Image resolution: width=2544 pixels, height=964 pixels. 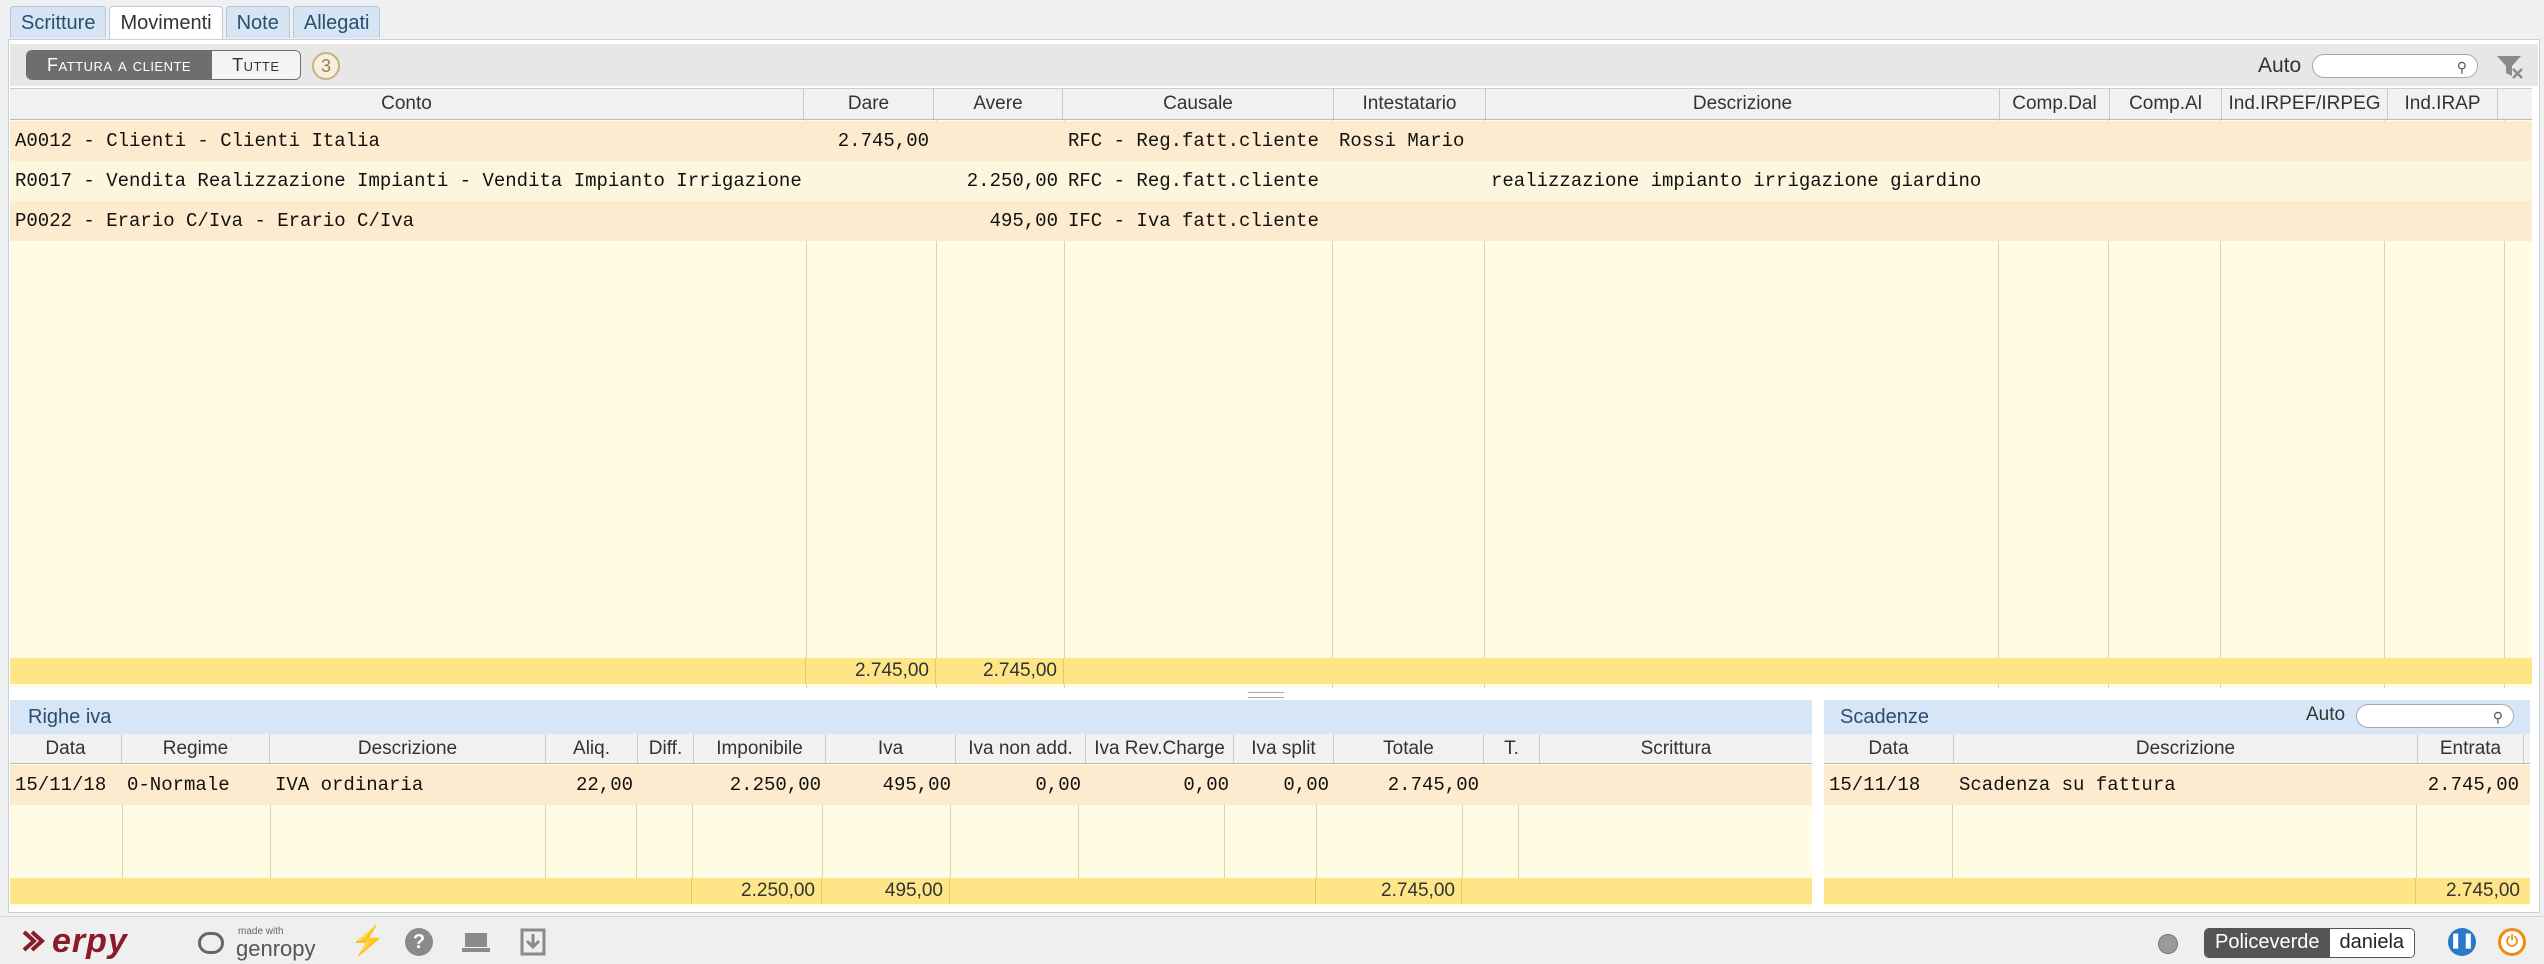 I want to click on total-imponibile: 2.250,00, so click(x=757, y=891).